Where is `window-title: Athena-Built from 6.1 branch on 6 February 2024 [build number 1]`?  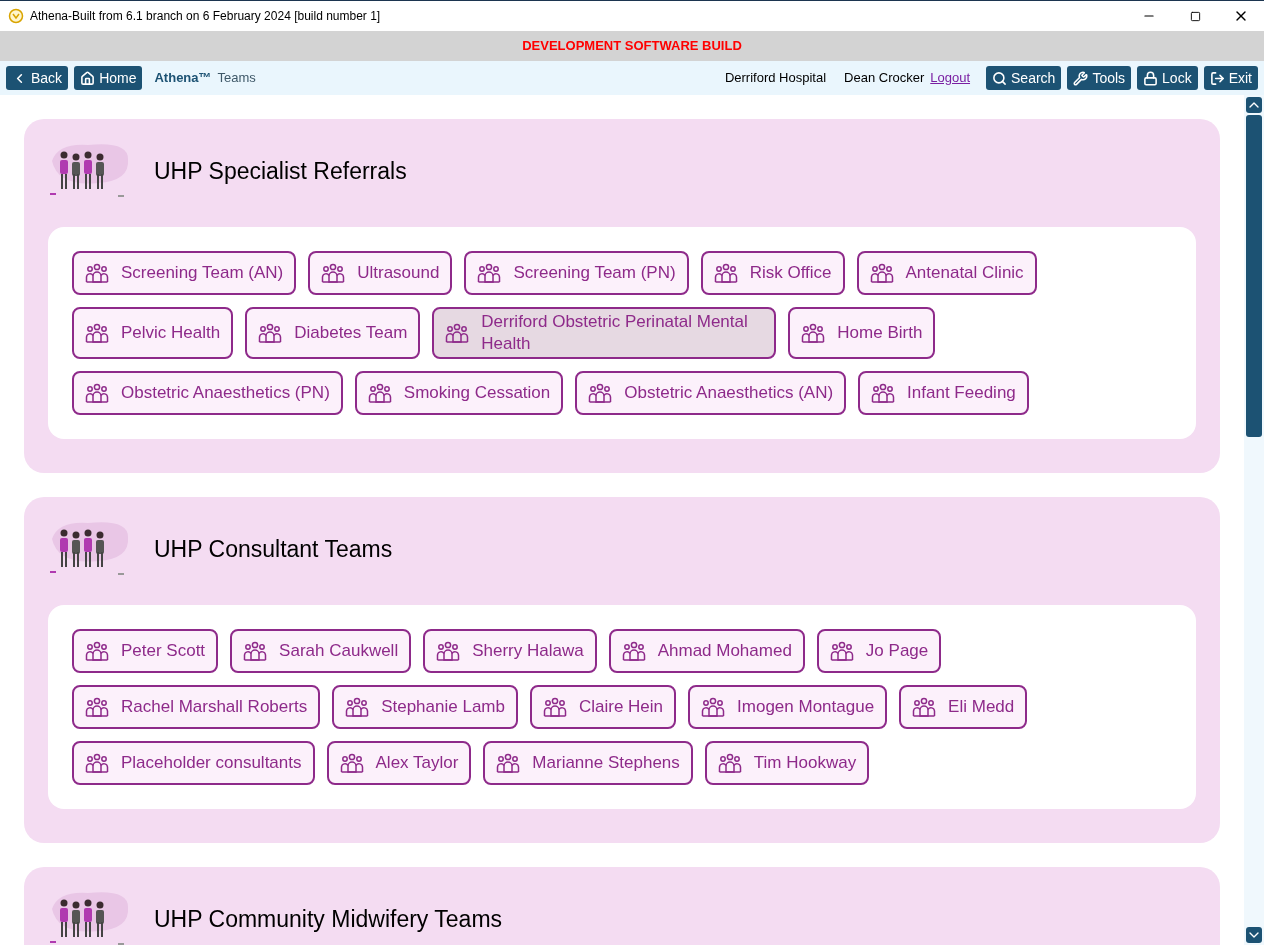
window-title: Athena-Built from 6.1 branch on 6 February 2024 [build number 1] is located at coordinates (205, 16).